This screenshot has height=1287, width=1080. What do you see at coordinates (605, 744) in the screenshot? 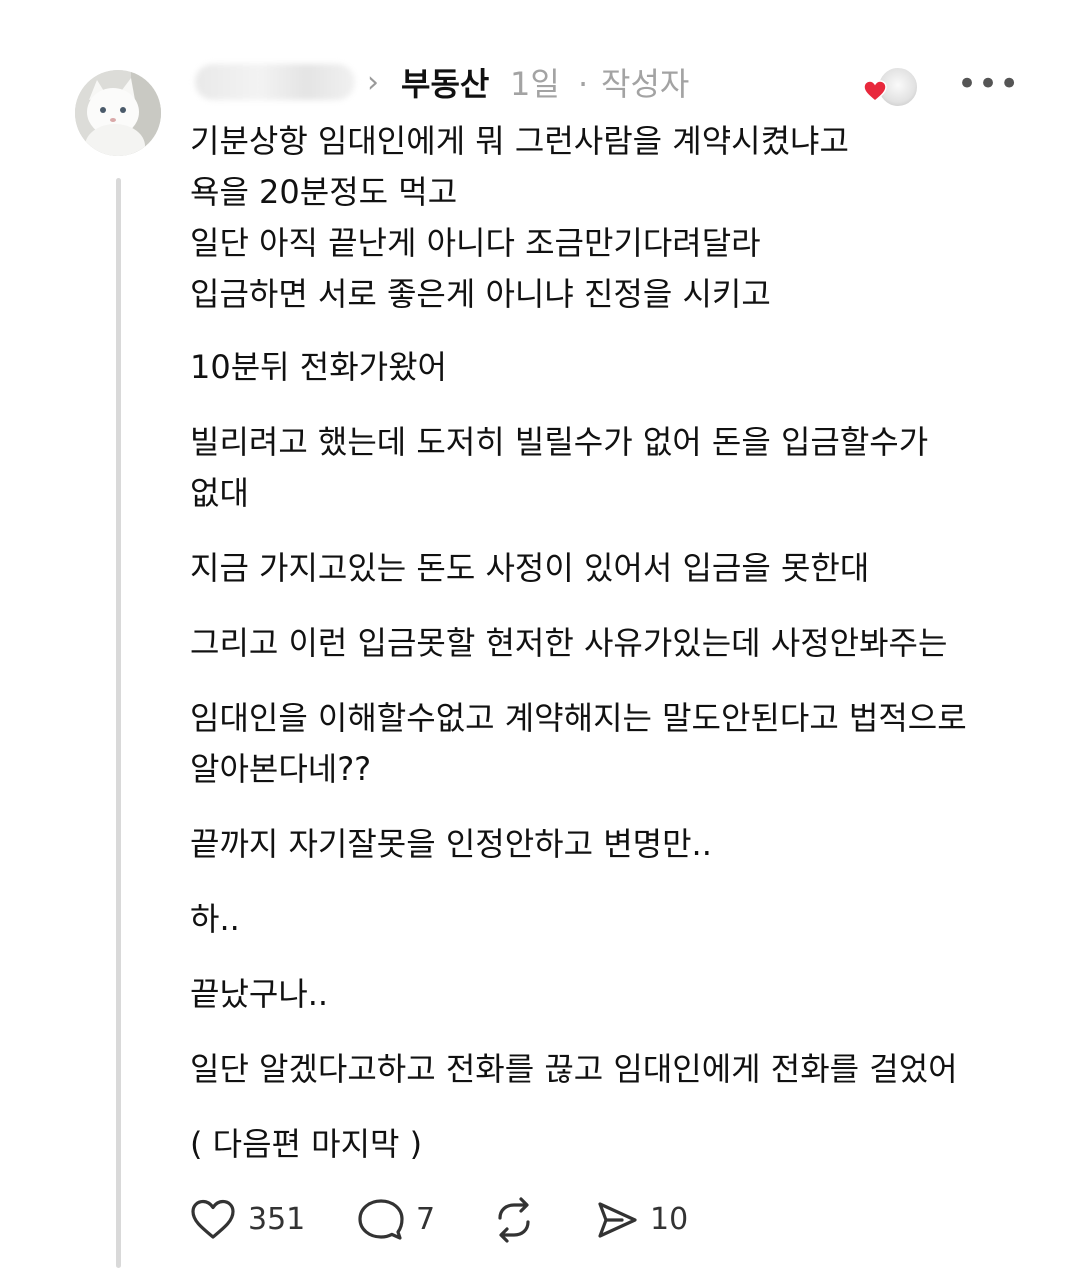
I see `paragraph: 임대인을 이해할수없고 계약해지는 말도안된다고 법적으로 알아본다네??` at bounding box center [605, 744].